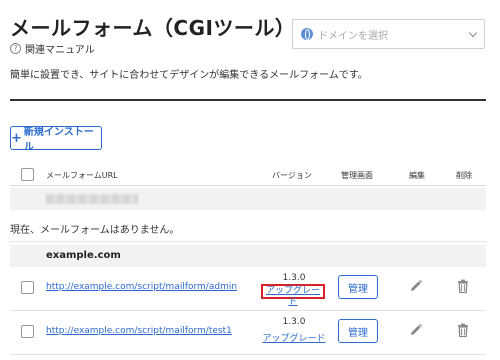 The image size is (500, 360). I want to click on help-link-label: 関連マニュアル, so click(60, 50).